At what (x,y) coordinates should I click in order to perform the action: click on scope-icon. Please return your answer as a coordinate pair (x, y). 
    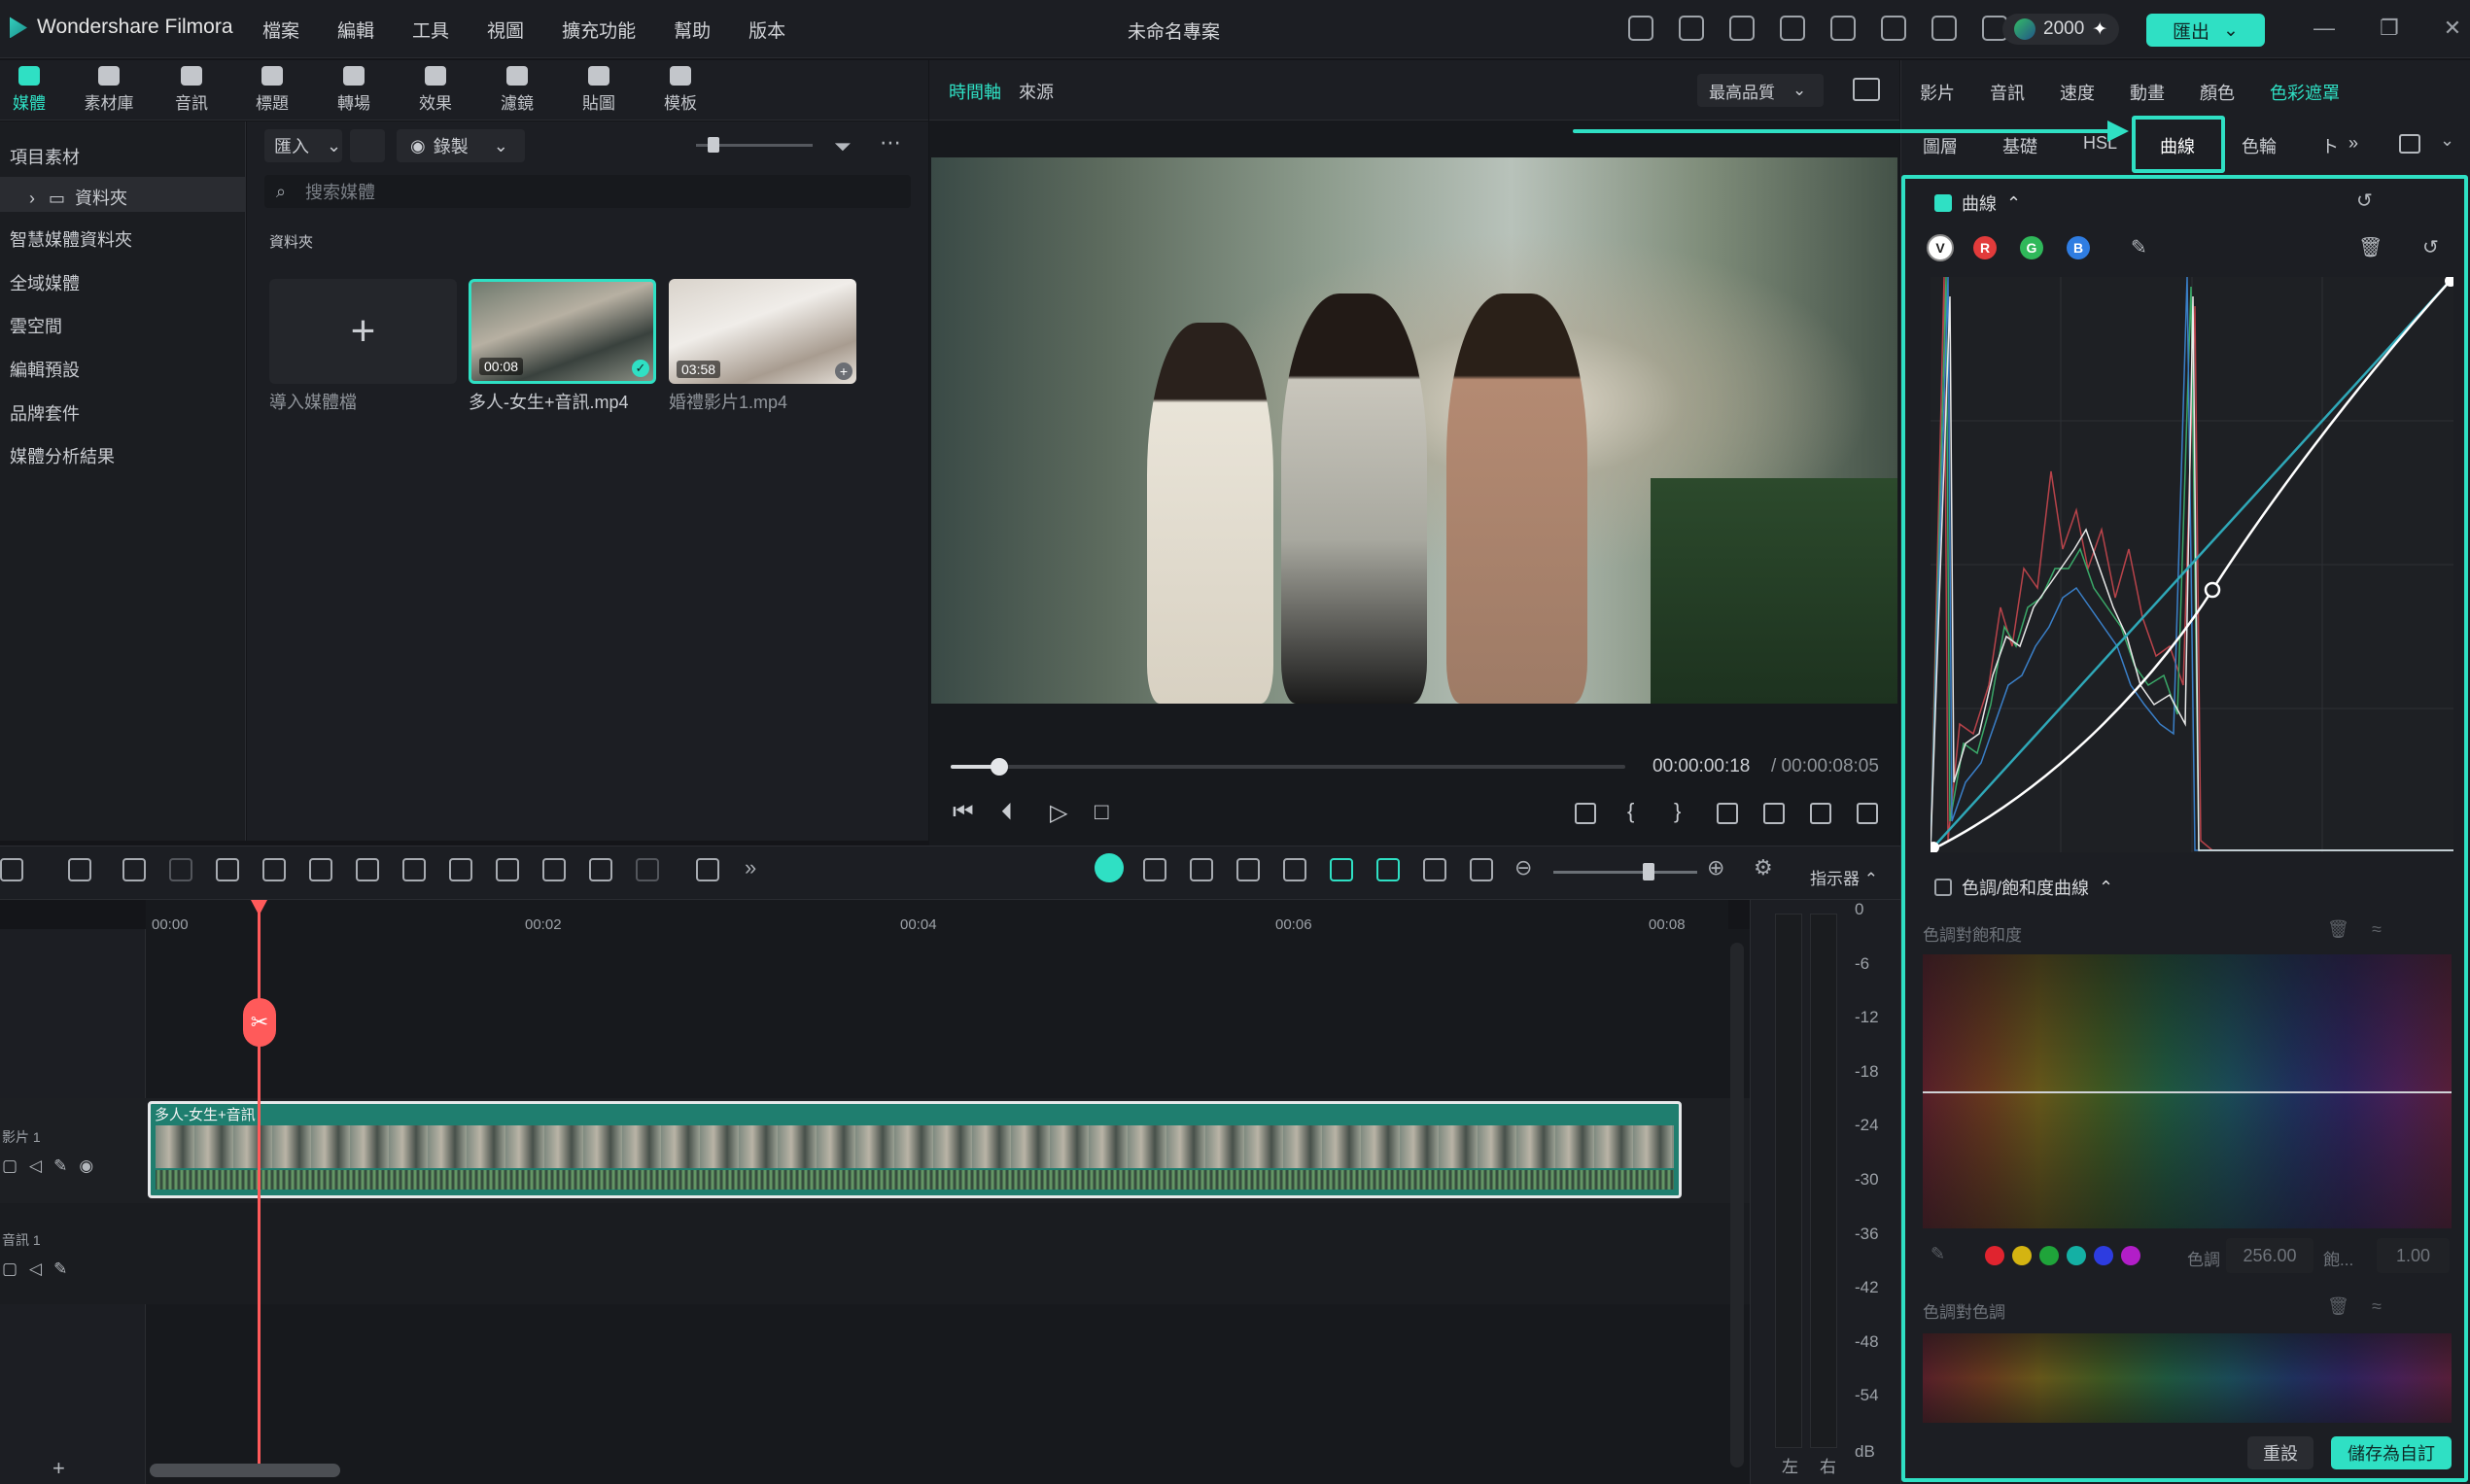
    Looking at the image, I should click on (1866, 89).